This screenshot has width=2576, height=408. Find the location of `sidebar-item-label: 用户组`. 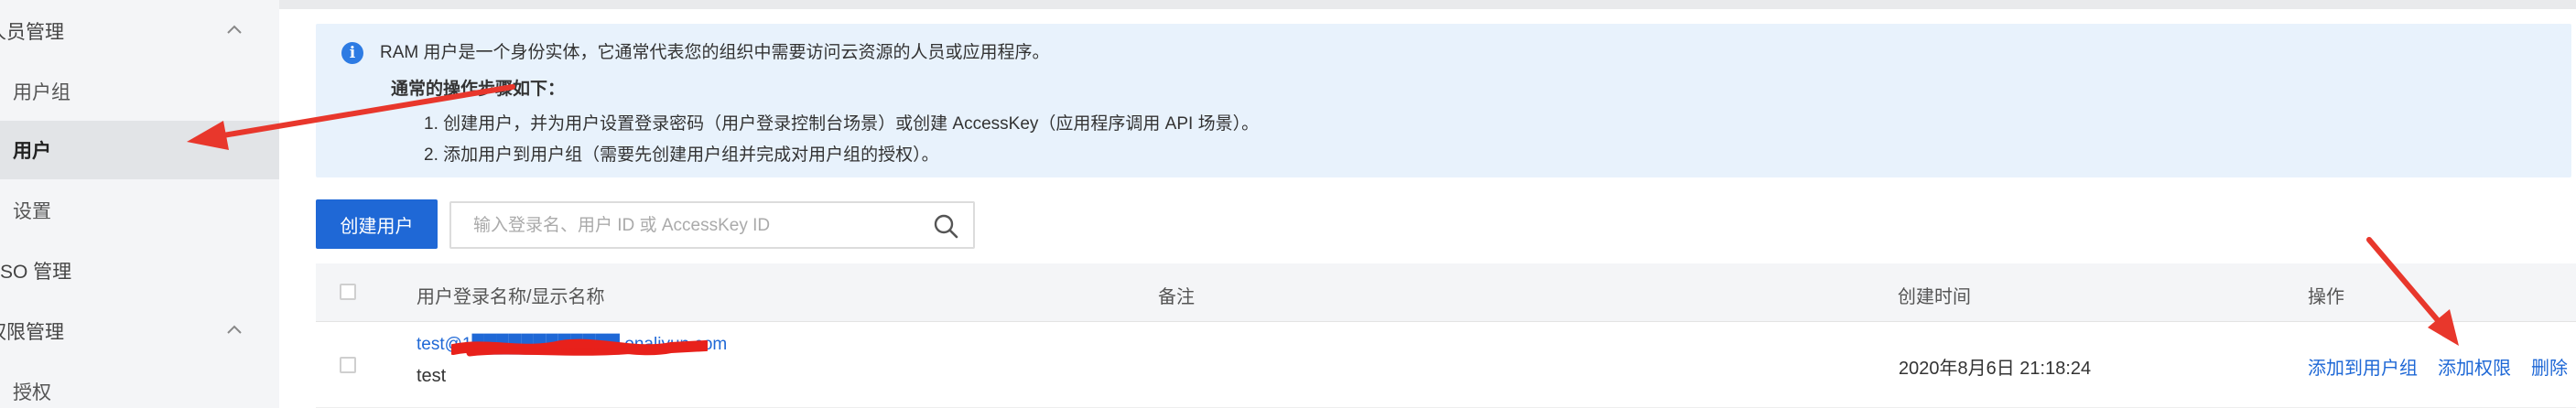

sidebar-item-label: 用户组 is located at coordinates (42, 92).